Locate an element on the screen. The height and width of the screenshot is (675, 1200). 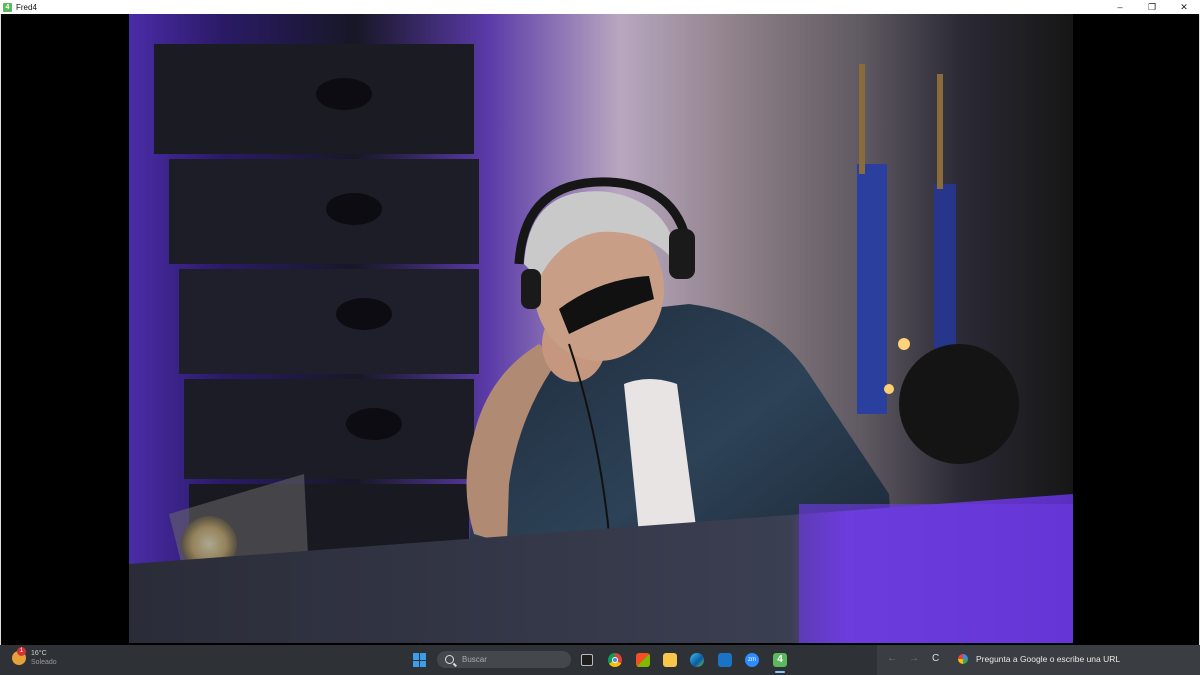
file-explorer-icon is located at coordinates (670, 660).